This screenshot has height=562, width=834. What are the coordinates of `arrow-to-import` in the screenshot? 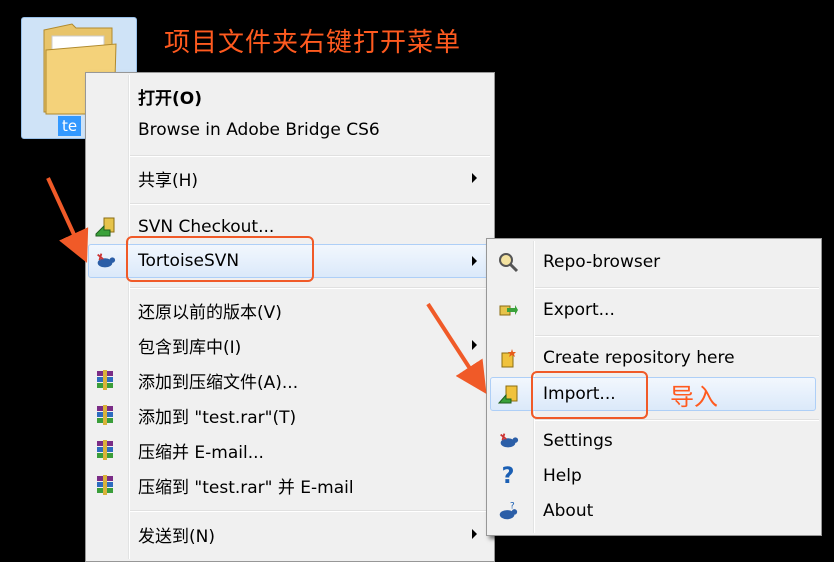 It's located at (456, 348).